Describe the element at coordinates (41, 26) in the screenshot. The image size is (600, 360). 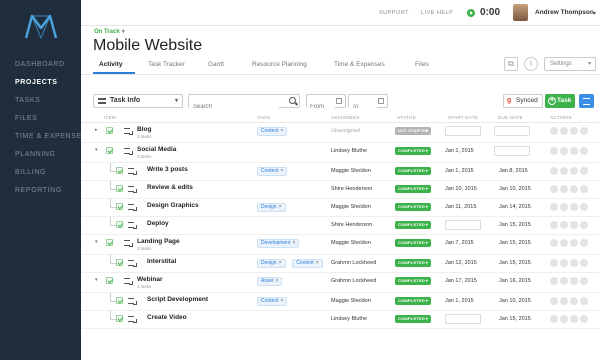
I see `app-logo-icon` at that location.